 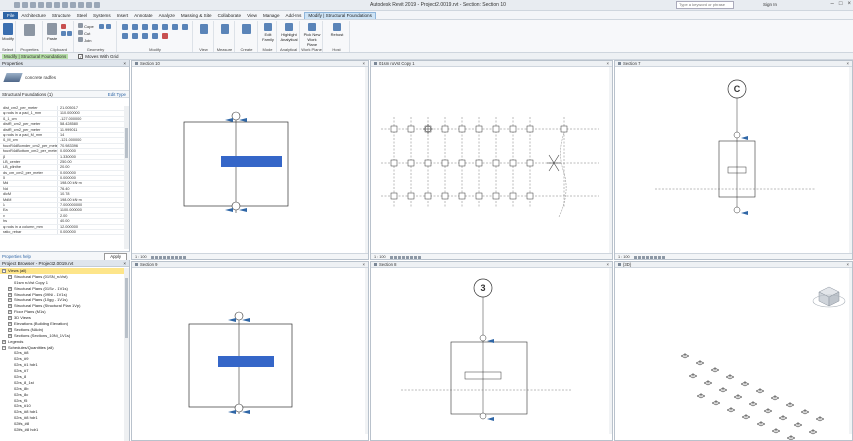 What do you see at coordinates (69, 34) in the screenshot?
I see `match-type-button` at bounding box center [69, 34].